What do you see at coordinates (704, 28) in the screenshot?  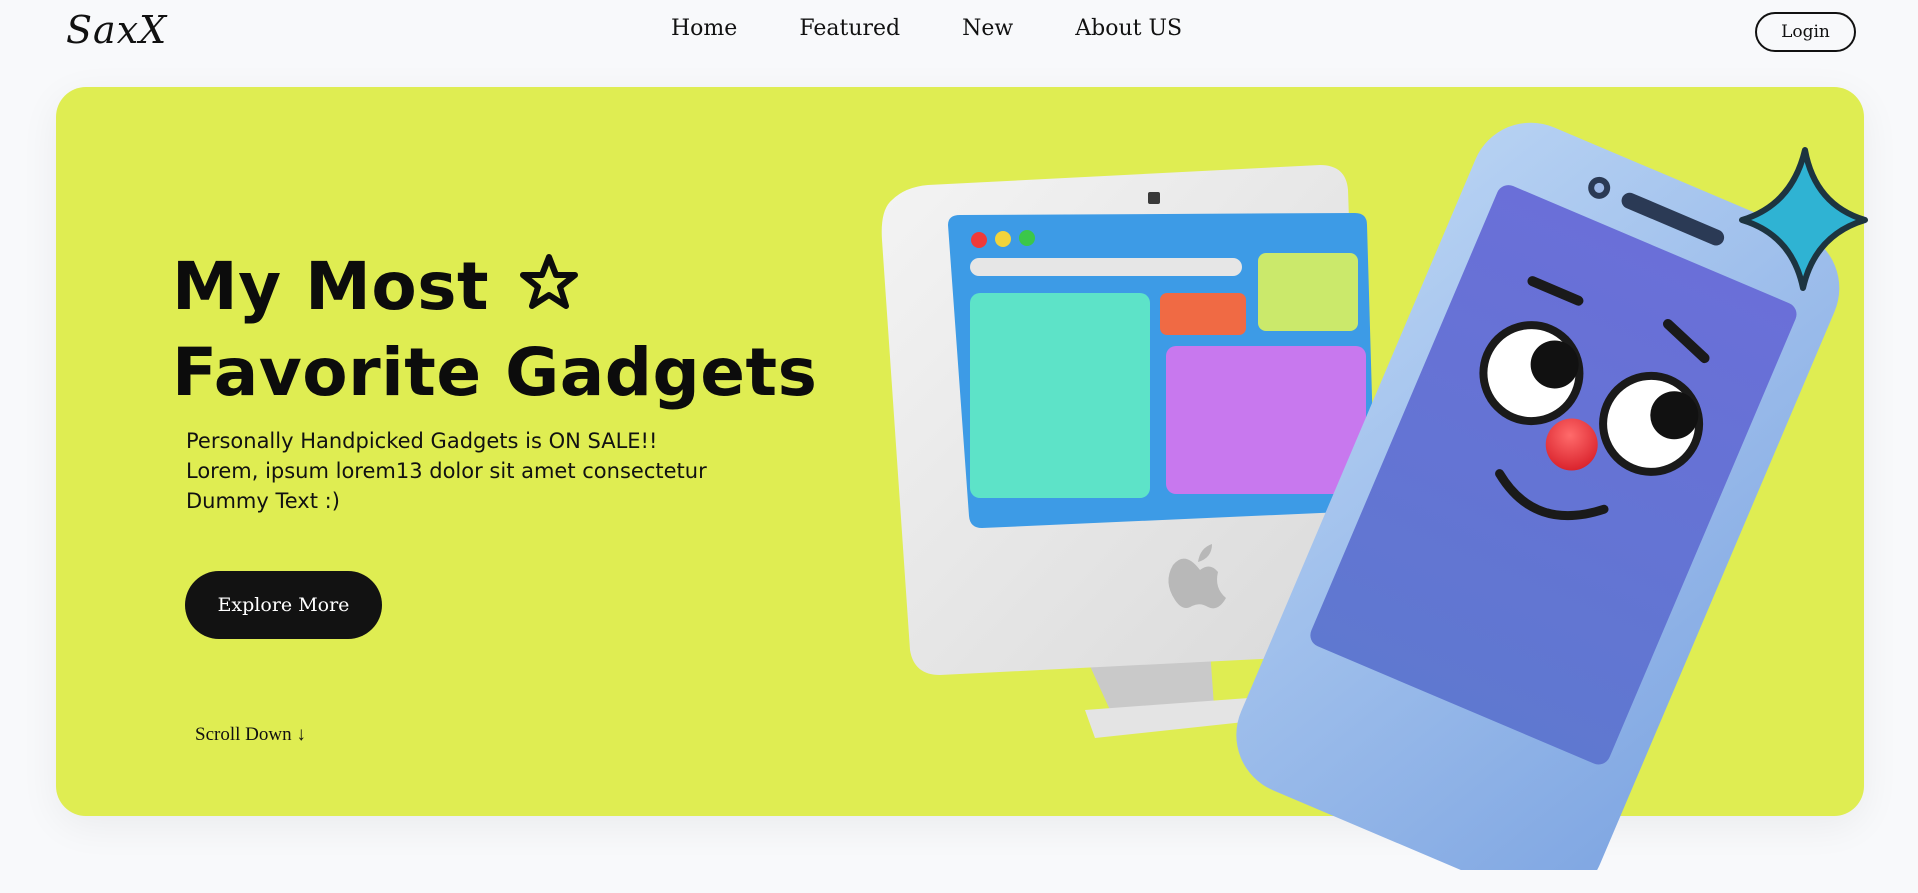 I see `nav-link-home: Home` at bounding box center [704, 28].